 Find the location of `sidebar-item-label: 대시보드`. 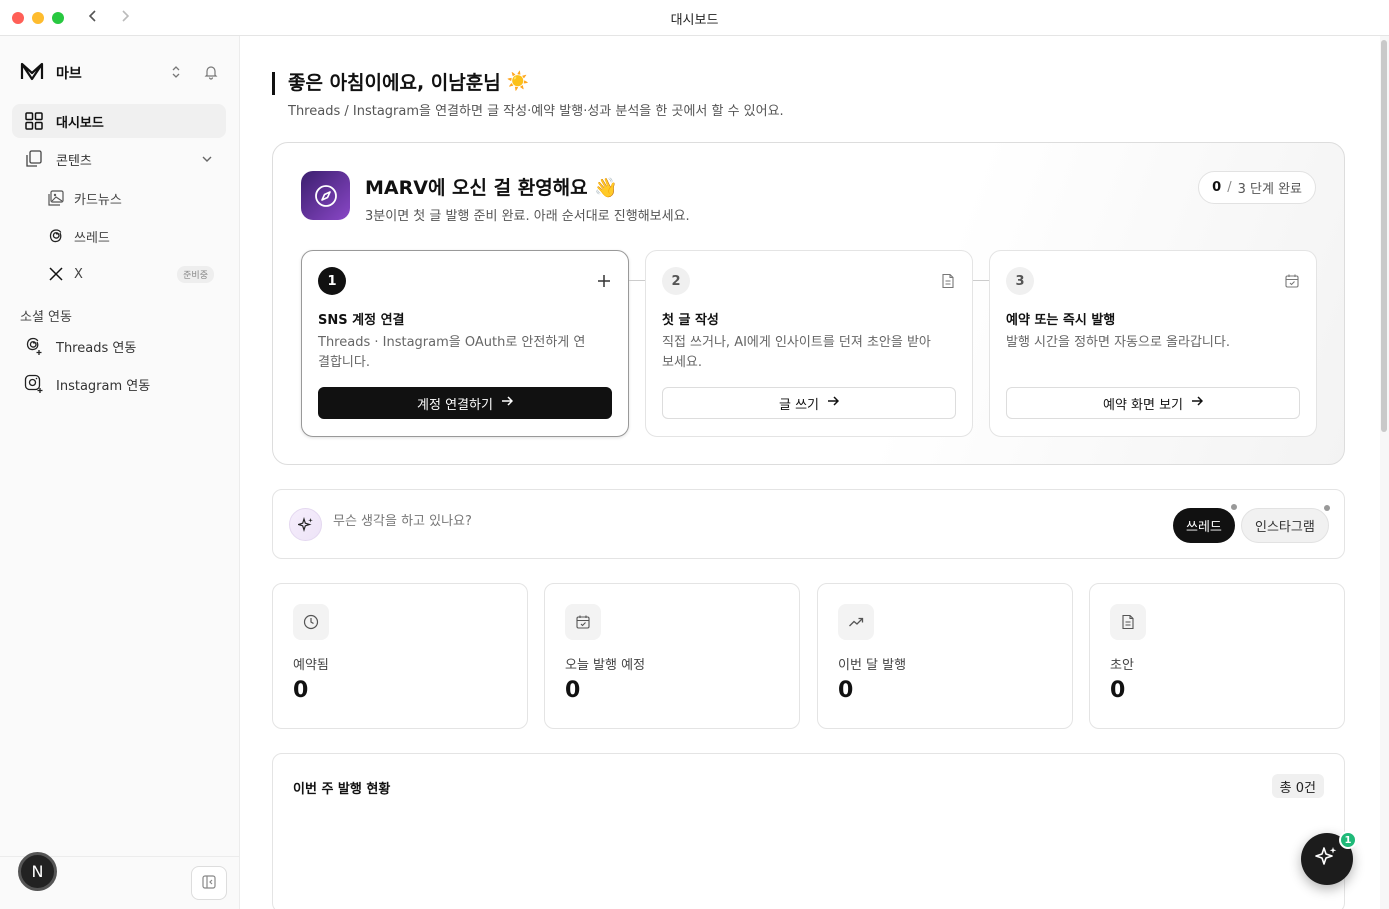

sidebar-item-label: 대시보드 is located at coordinates (80, 123).